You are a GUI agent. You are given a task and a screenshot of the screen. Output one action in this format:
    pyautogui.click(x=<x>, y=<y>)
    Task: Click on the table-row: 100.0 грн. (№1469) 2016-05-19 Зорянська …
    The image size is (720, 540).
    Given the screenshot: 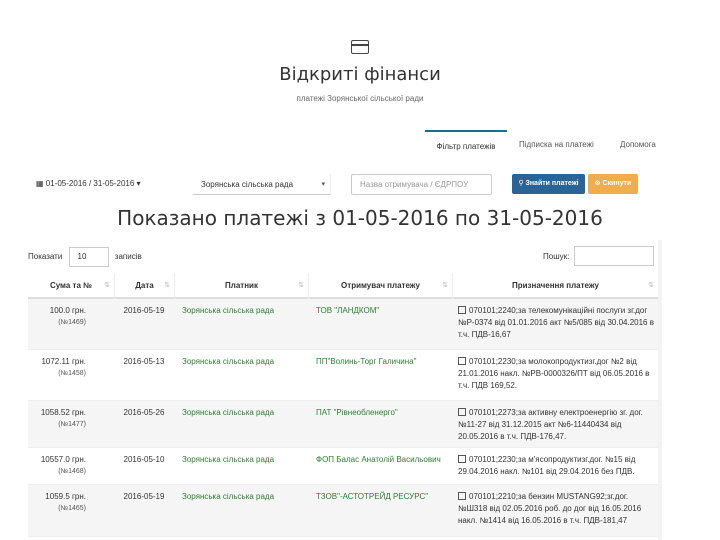 What is the action you would take?
    pyautogui.click(x=343, y=324)
    